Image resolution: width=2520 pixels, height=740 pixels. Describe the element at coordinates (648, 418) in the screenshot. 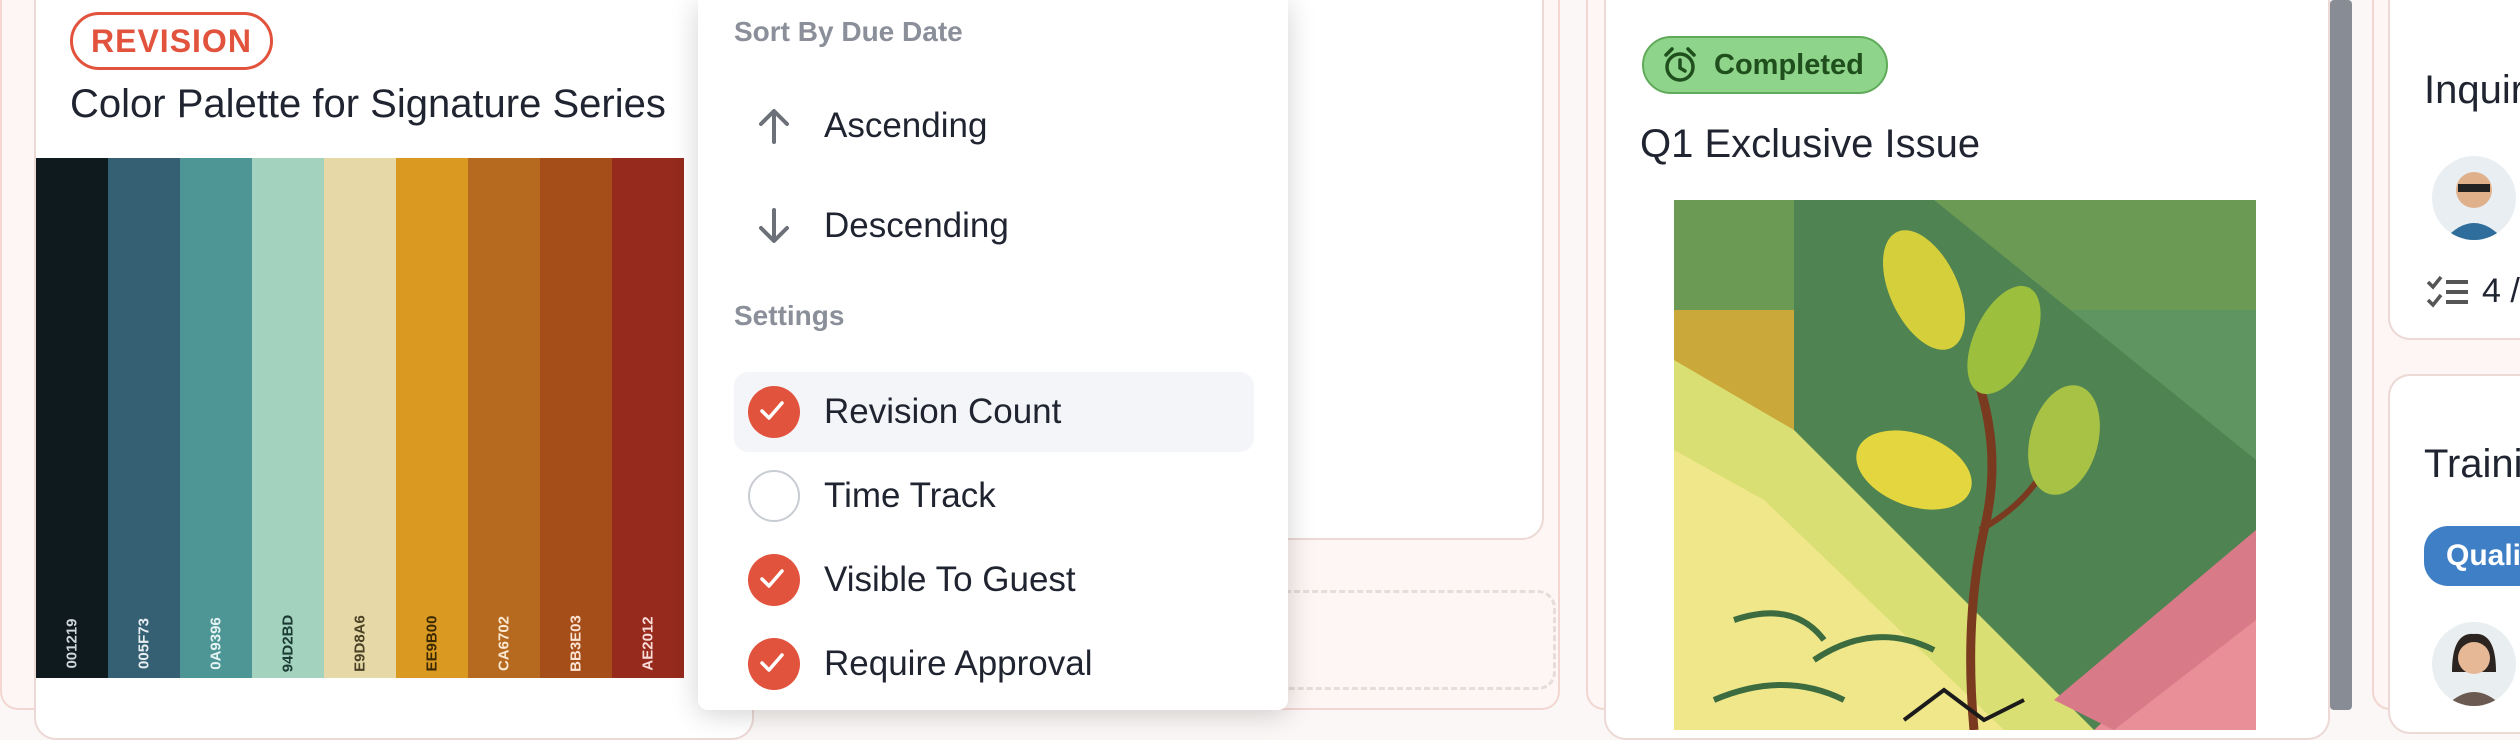

I see `color-swatch: AE2012` at that location.